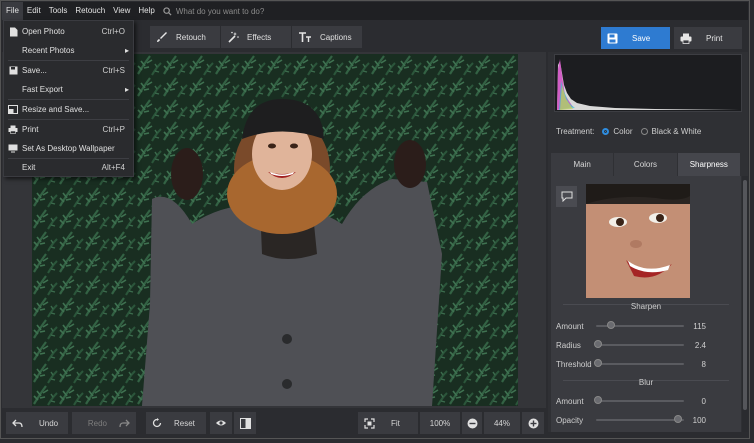 Image resolution: width=754 pixels, height=443 pixels. Describe the element at coordinates (58, 11) in the screenshot. I see `menu-tools: Tools` at that location.